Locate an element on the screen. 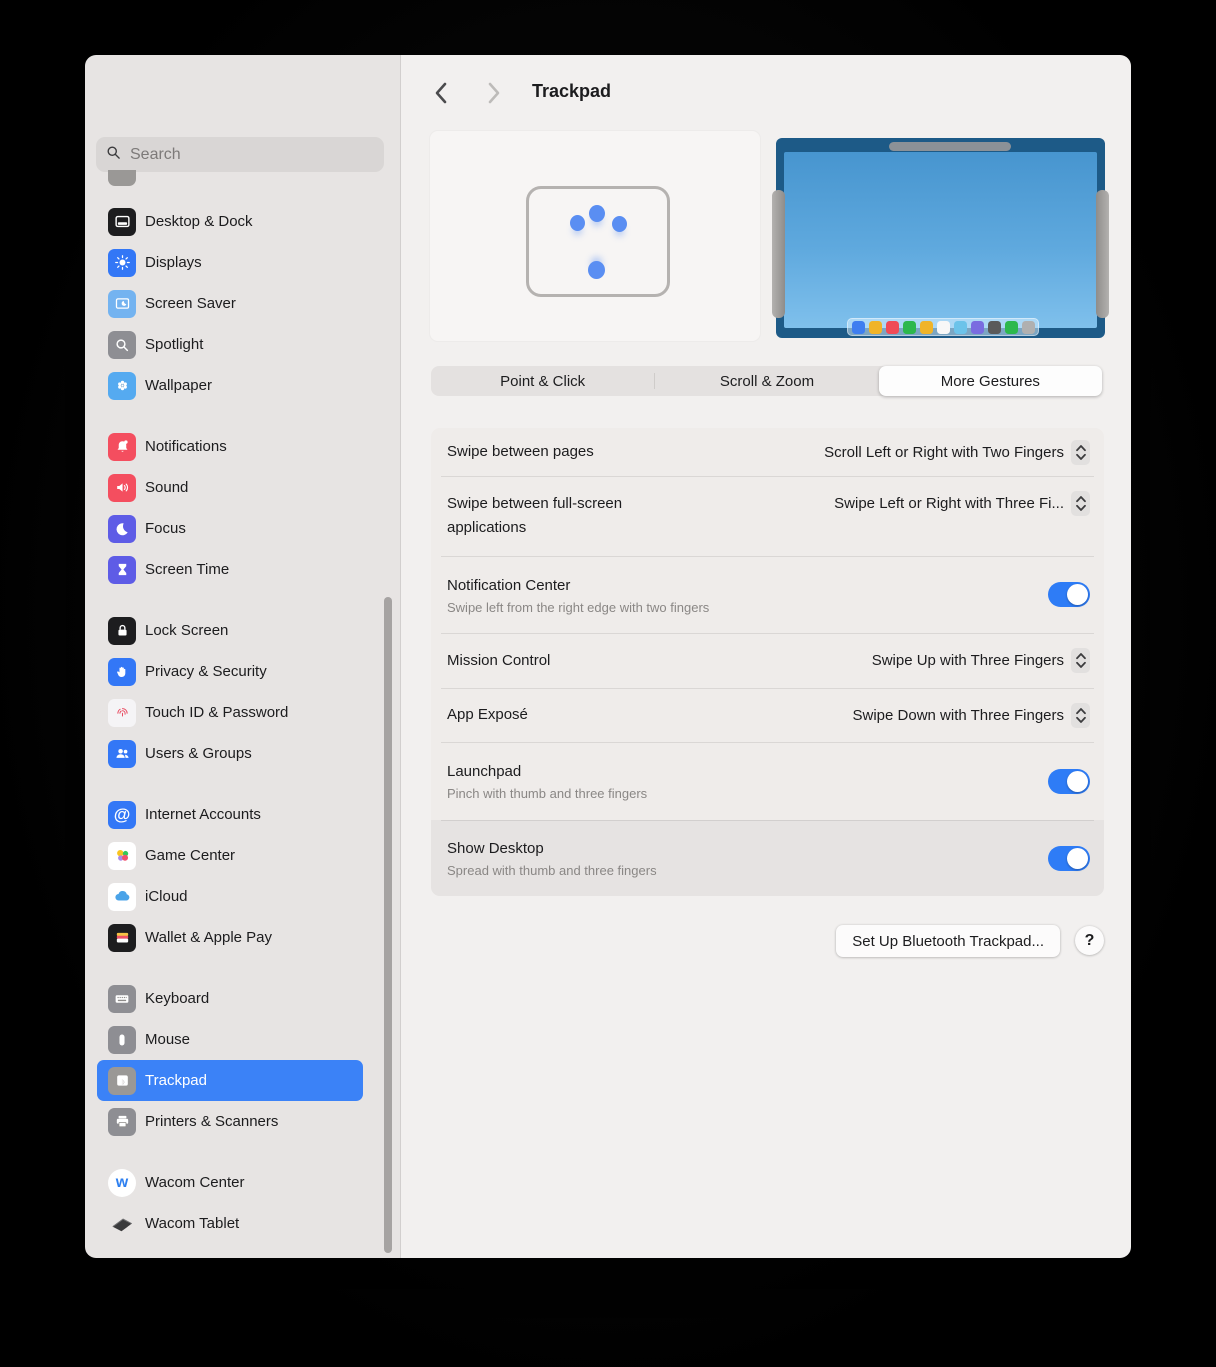  sidebar-item-screen-time: Screen Time is located at coordinates (230, 569).